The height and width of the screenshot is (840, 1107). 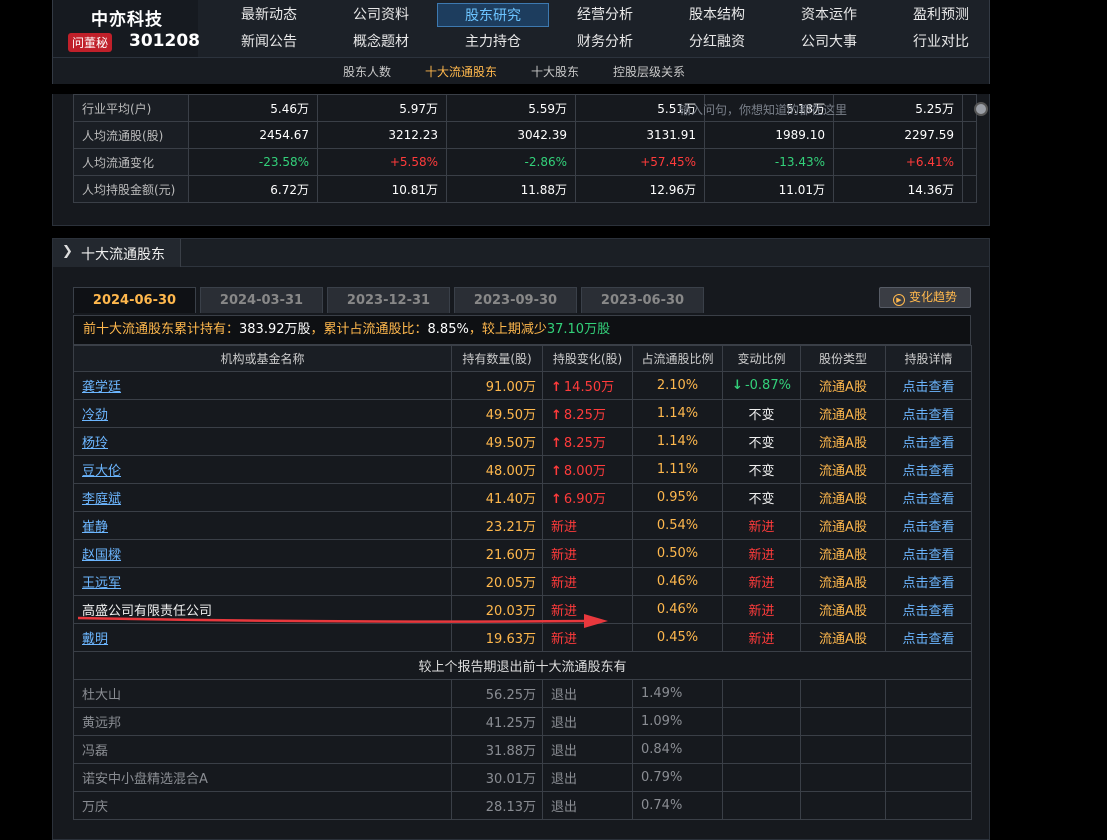 I want to click on nav-item: 公司资料, so click(x=381, y=15).